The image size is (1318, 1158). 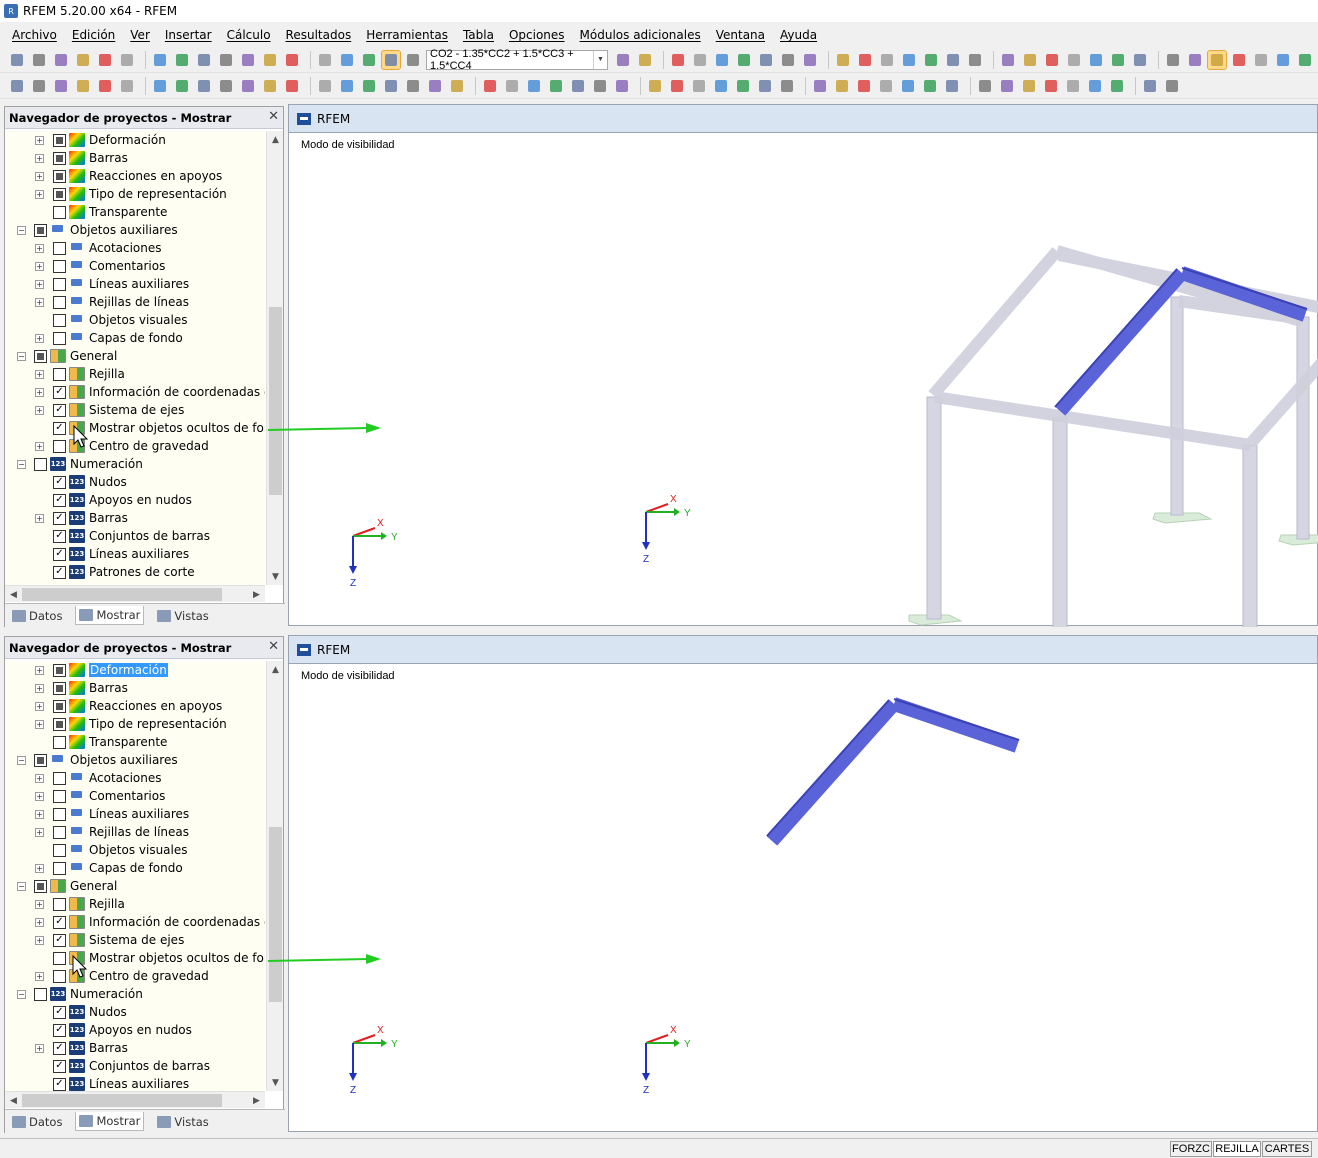 What do you see at coordinates (135, 518) in the screenshot?
I see `tree-item: + ✓ 123 Barras` at bounding box center [135, 518].